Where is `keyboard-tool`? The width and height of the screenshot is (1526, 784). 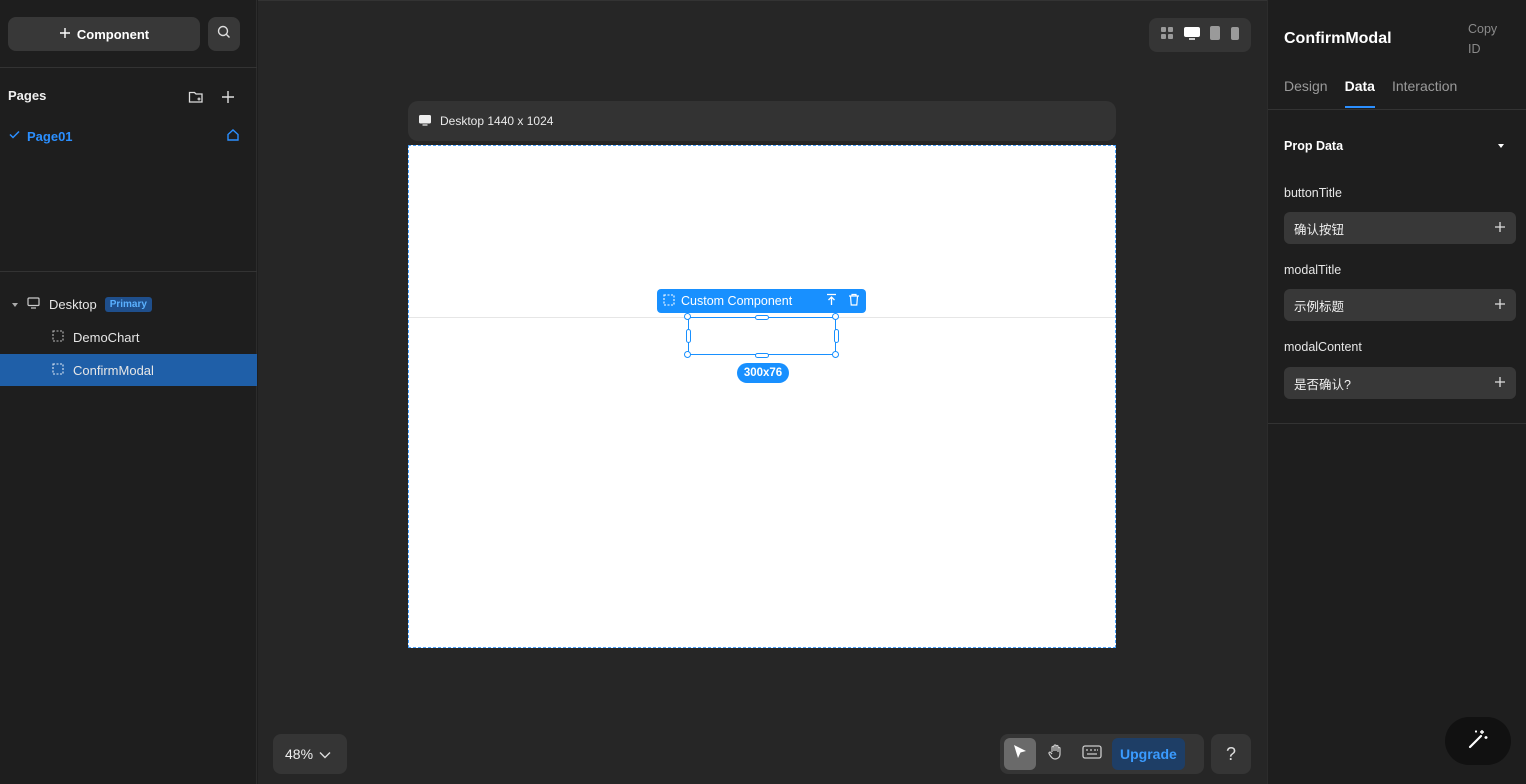
keyboard-tool is located at coordinates (1092, 754).